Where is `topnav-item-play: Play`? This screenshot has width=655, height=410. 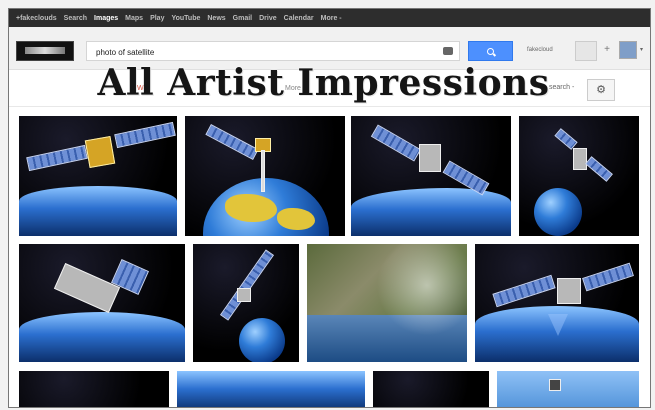
topnav-item-play: Play is located at coordinates (157, 18).